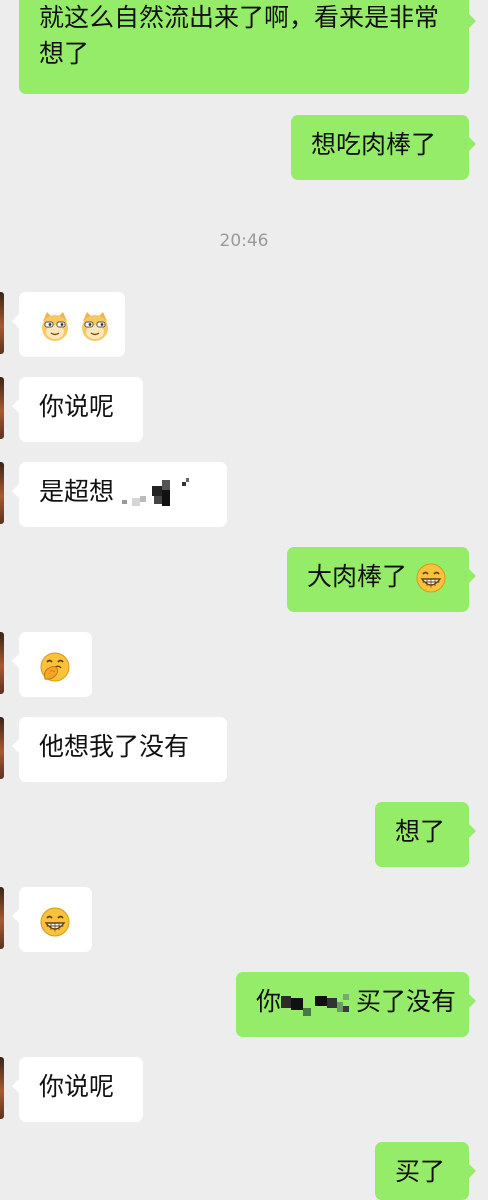 This screenshot has height=1200, width=488. I want to click on outgoing-message: 你 买了没有, so click(356, 1004).